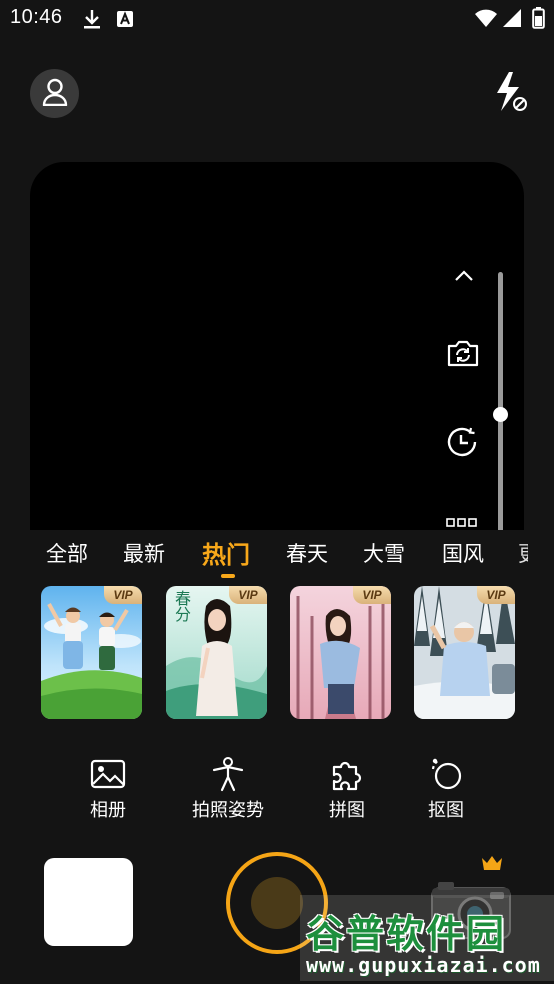 The image size is (554, 984). Describe the element at coordinates (67, 553) in the screenshot. I see `tab-all: 全部` at that location.